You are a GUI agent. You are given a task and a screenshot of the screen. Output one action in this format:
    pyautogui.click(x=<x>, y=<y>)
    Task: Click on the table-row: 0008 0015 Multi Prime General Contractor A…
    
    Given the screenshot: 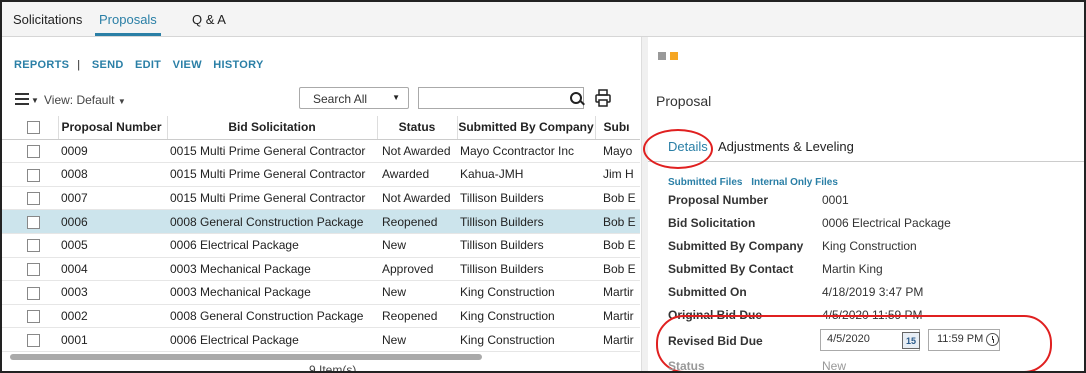 What is the action you would take?
    pyautogui.click(x=321, y=174)
    